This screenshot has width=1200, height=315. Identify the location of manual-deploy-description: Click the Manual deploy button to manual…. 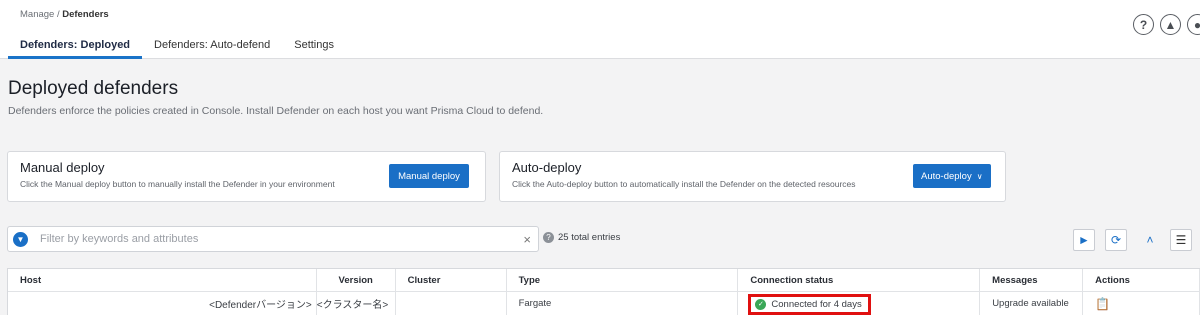
(177, 184).